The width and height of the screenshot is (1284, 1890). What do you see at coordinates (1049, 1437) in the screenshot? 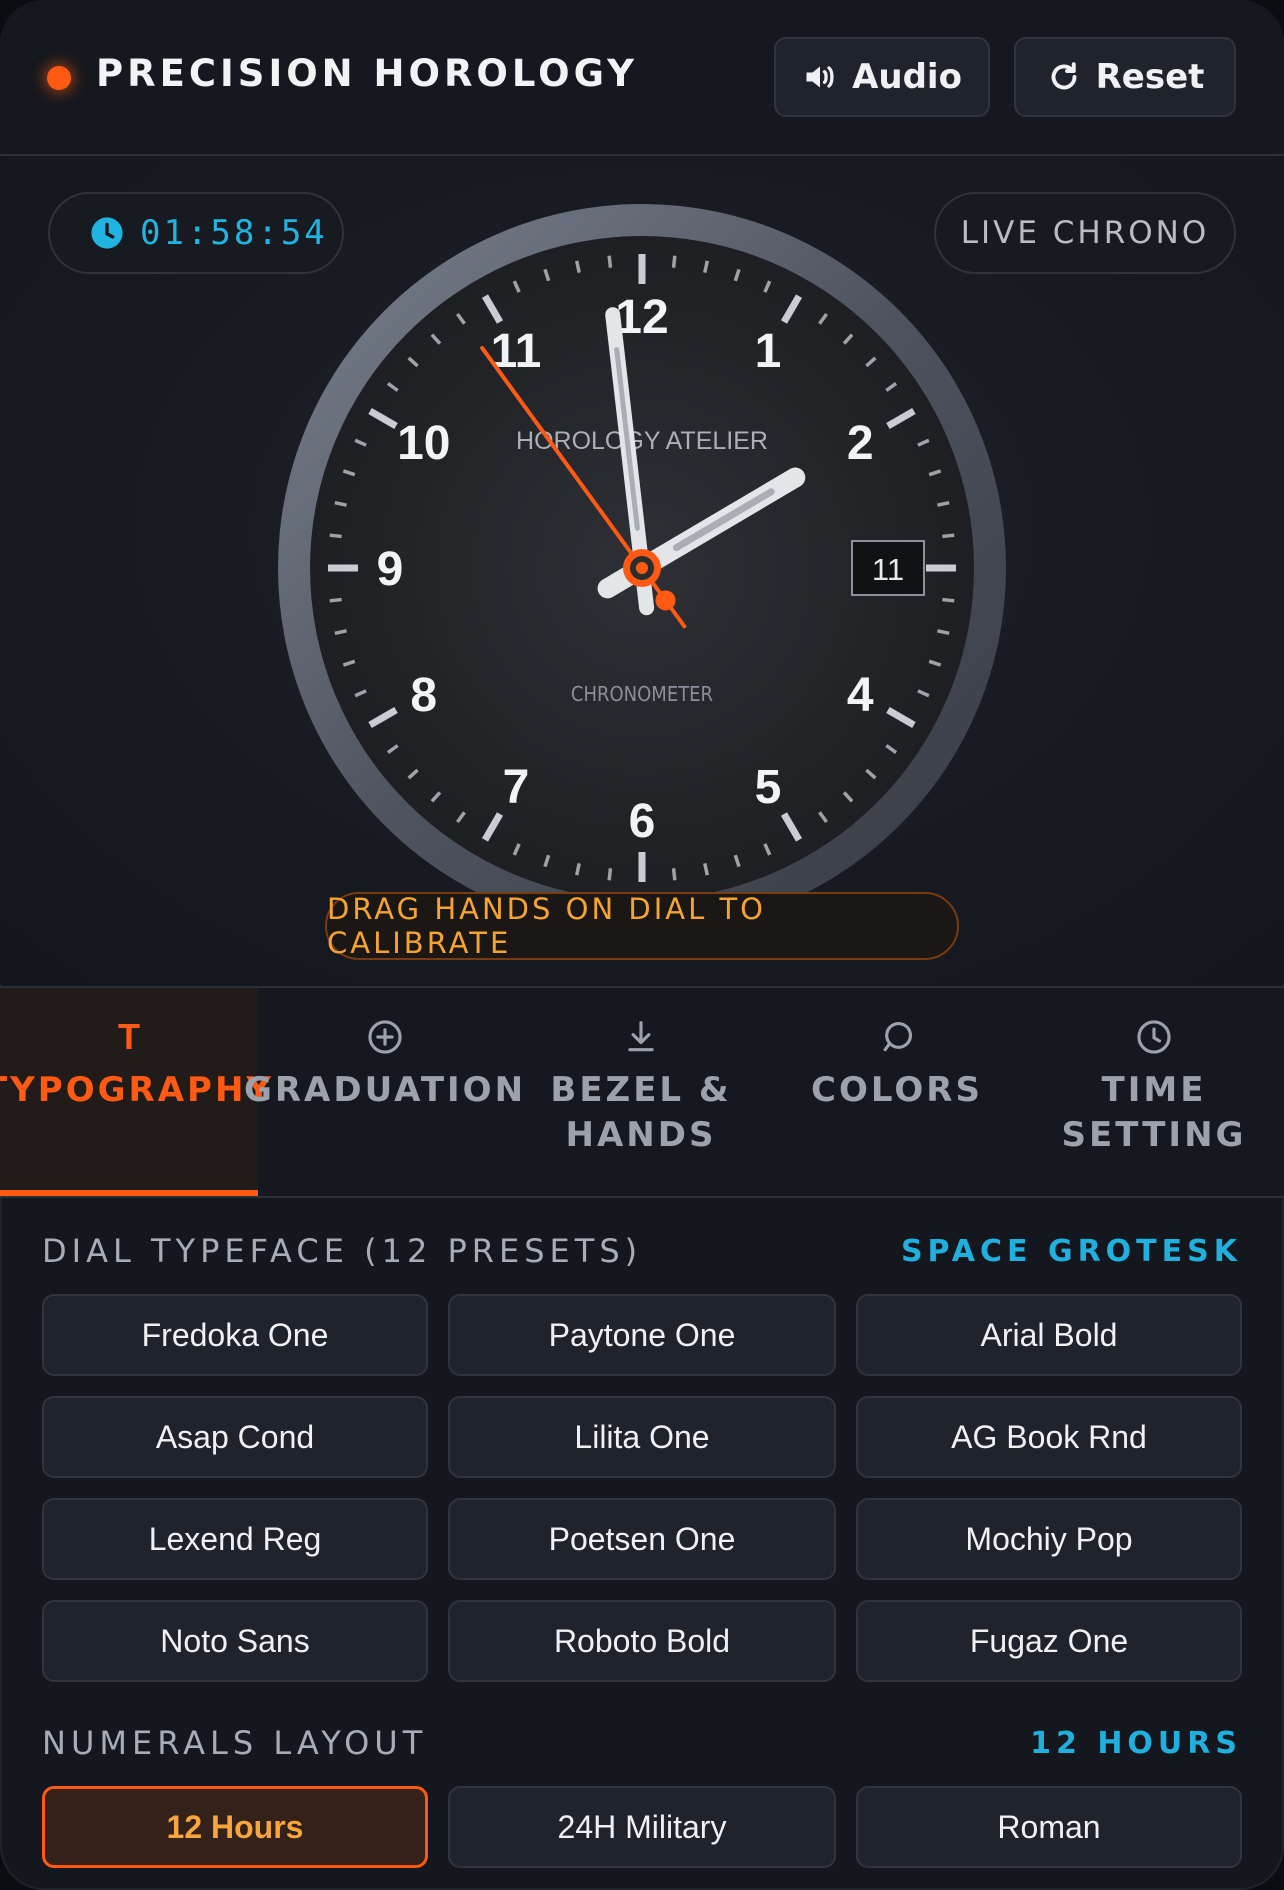
I see `typeface-option: AG Book Rnd` at bounding box center [1049, 1437].